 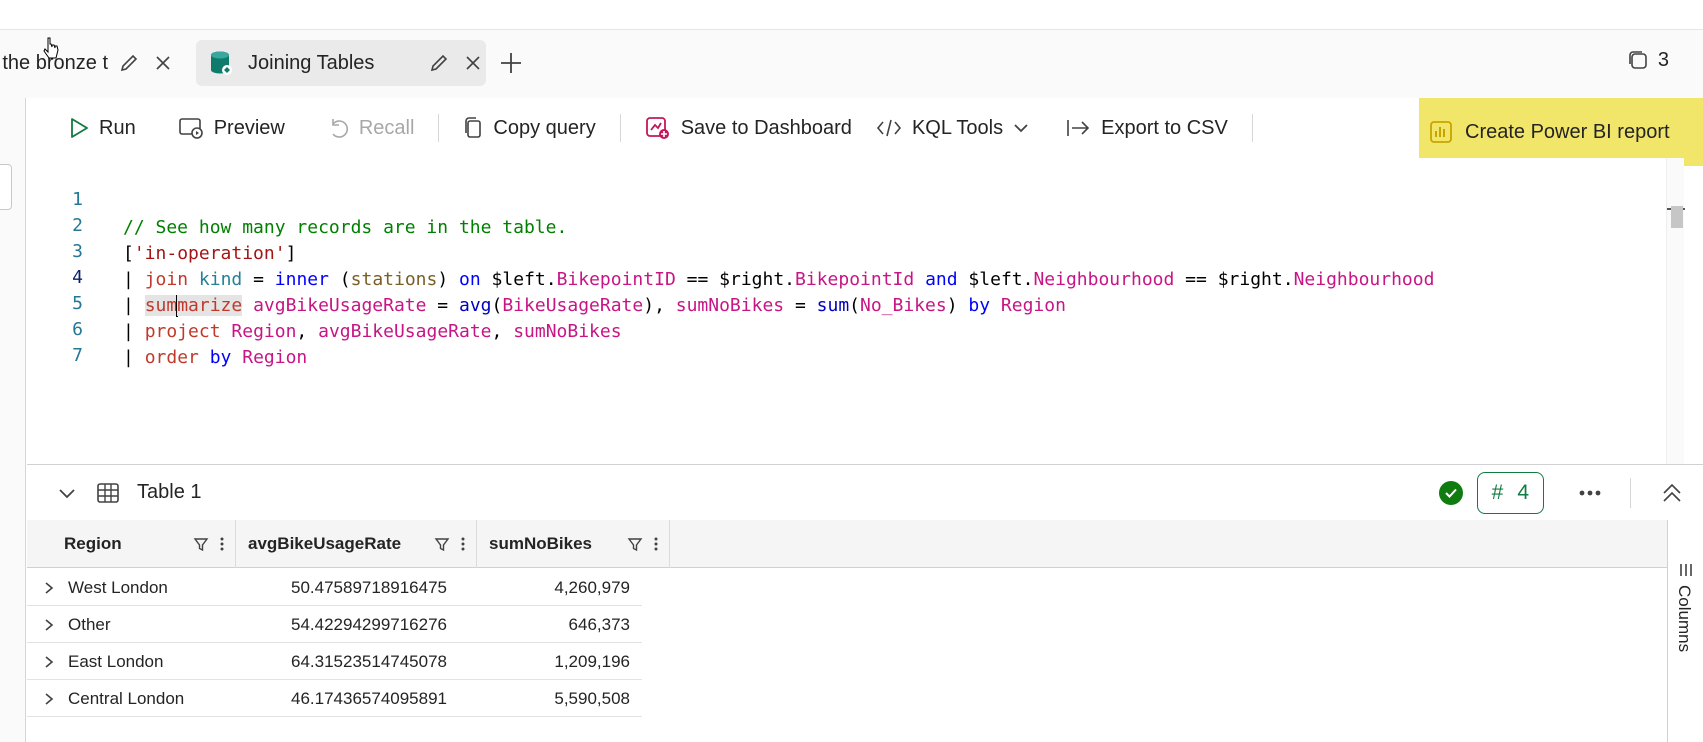 I want to click on cell-avg-bike-usage-rate: 64.31523514745078, so click(x=369, y=661).